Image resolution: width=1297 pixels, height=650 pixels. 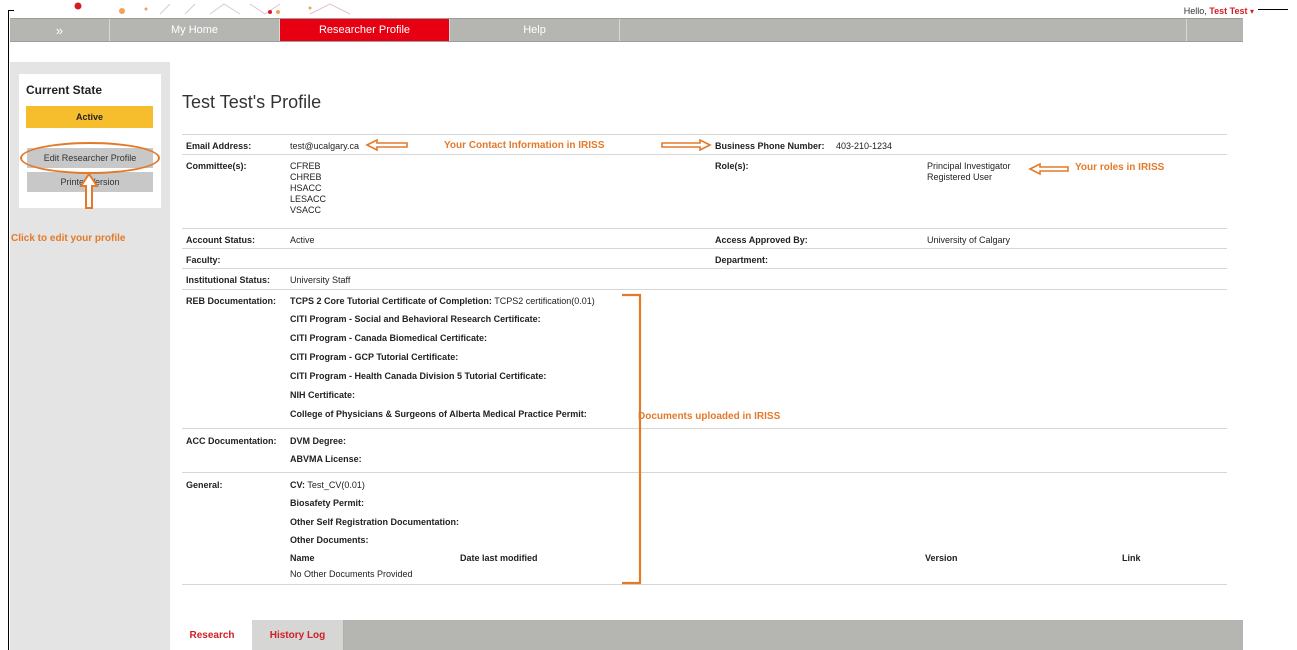 What do you see at coordinates (707, 635) in the screenshot?
I see `bottom-tab-bar: Research History Log` at bounding box center [707, 635].